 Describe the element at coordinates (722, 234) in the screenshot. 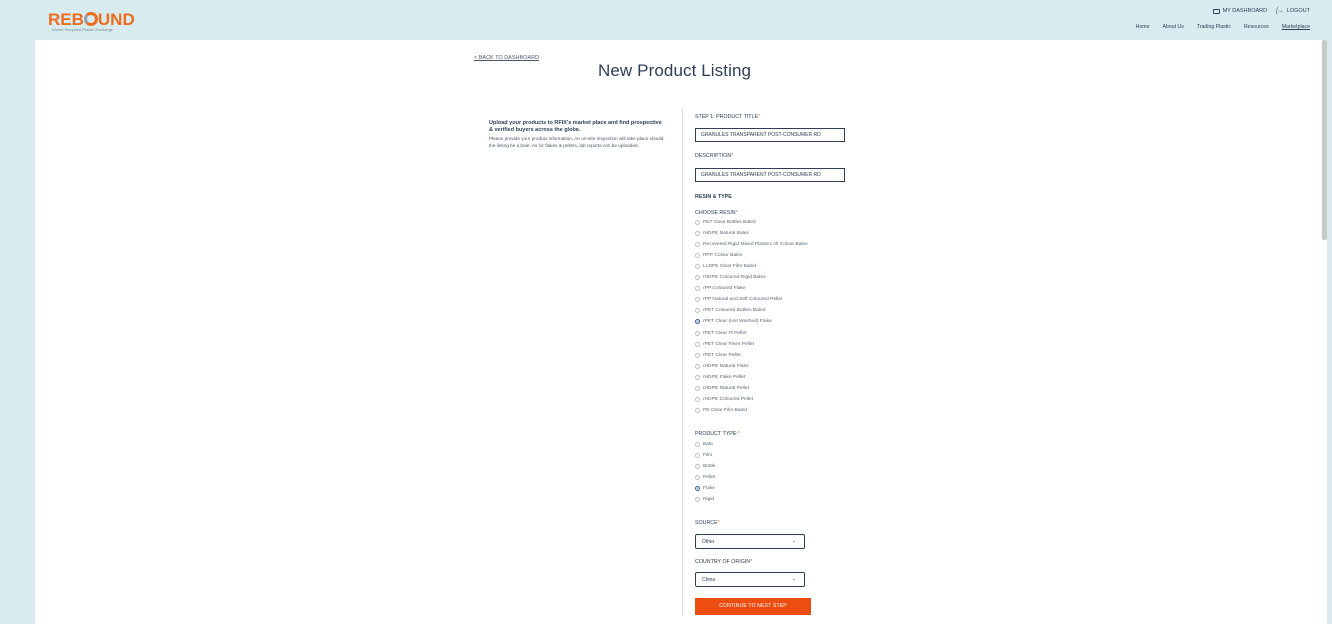

I see `resin-option: rHDPE Natural Bales` at that location.